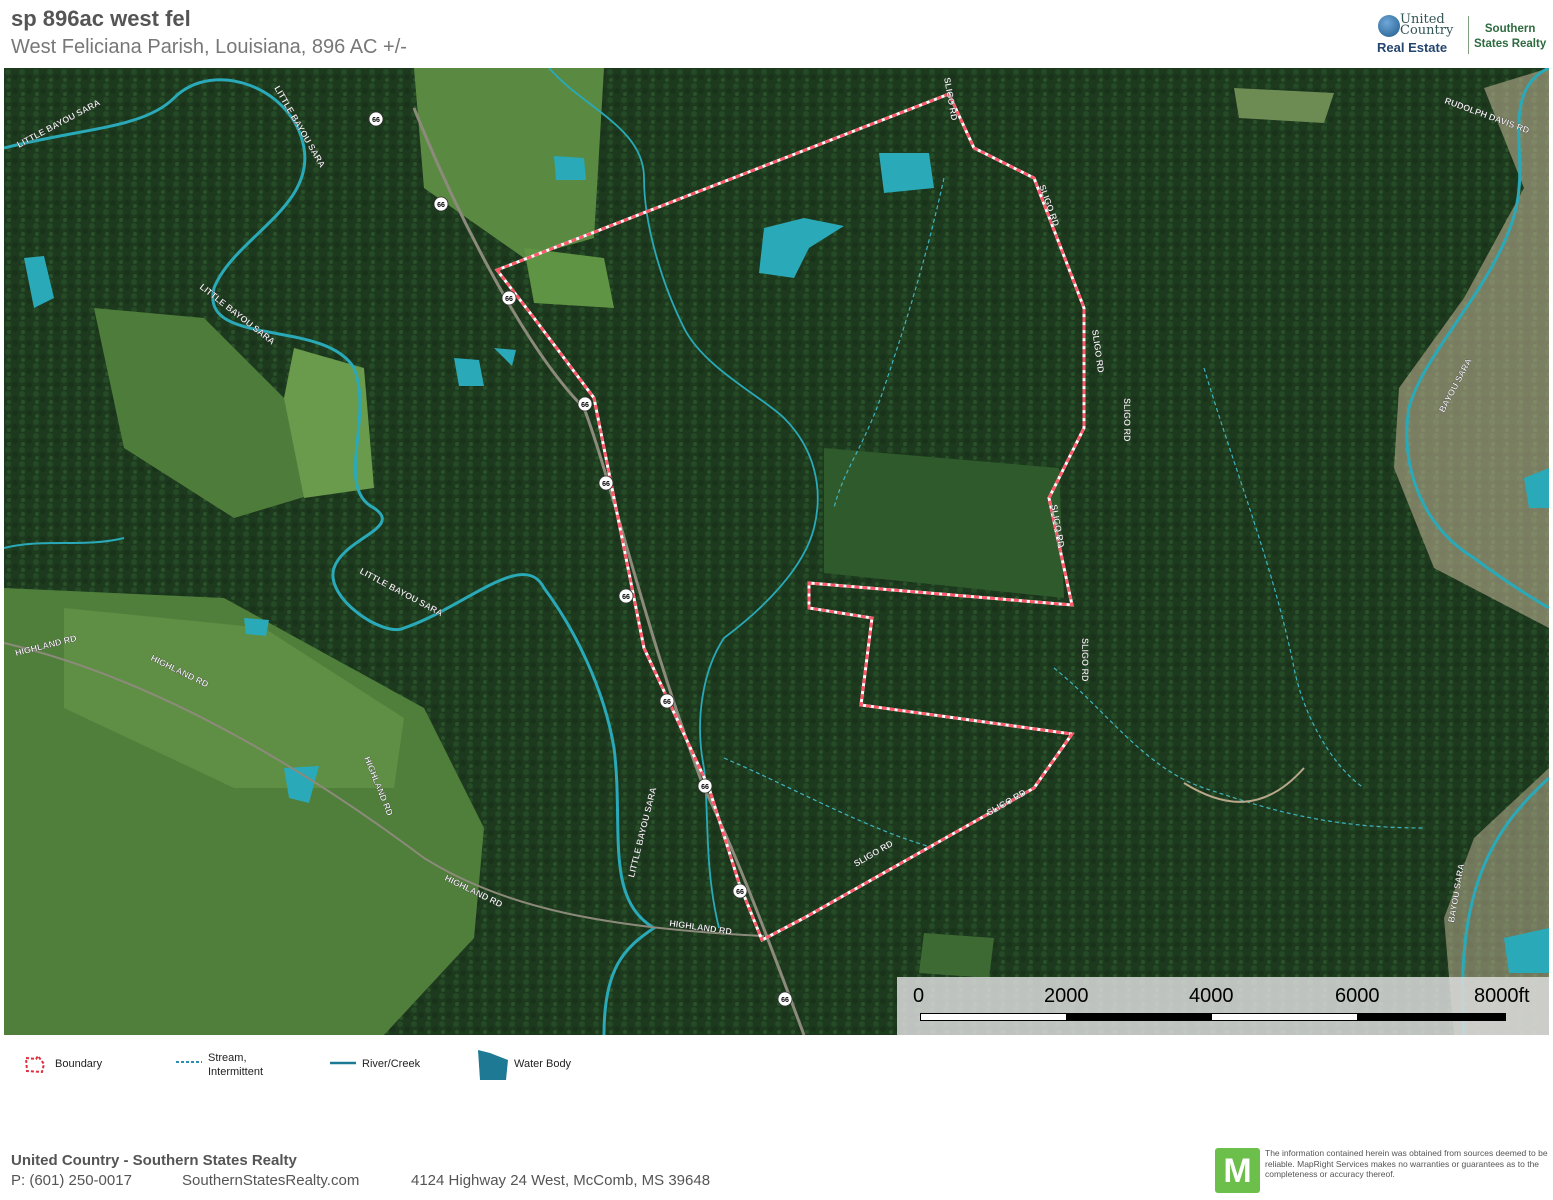 Image resolution: width=1553 pixels, height=1200 pixels. Describe the element at coordinates (154, 1160) in the screenshot. I see `footer-company: United Country - Southern States Realty` at that location.